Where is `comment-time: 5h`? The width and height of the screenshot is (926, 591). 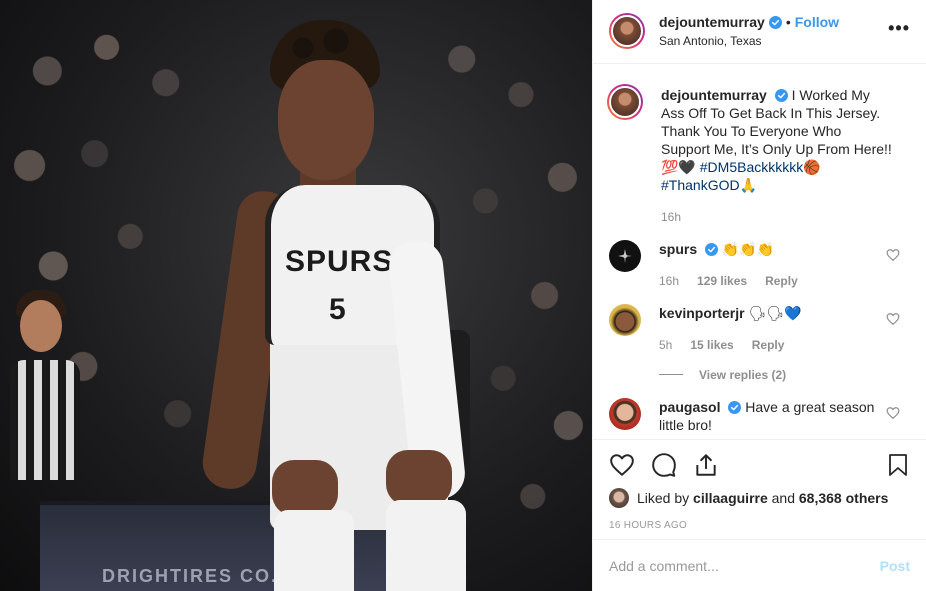
comment-time: 5h is located at coordinates (665, 345).